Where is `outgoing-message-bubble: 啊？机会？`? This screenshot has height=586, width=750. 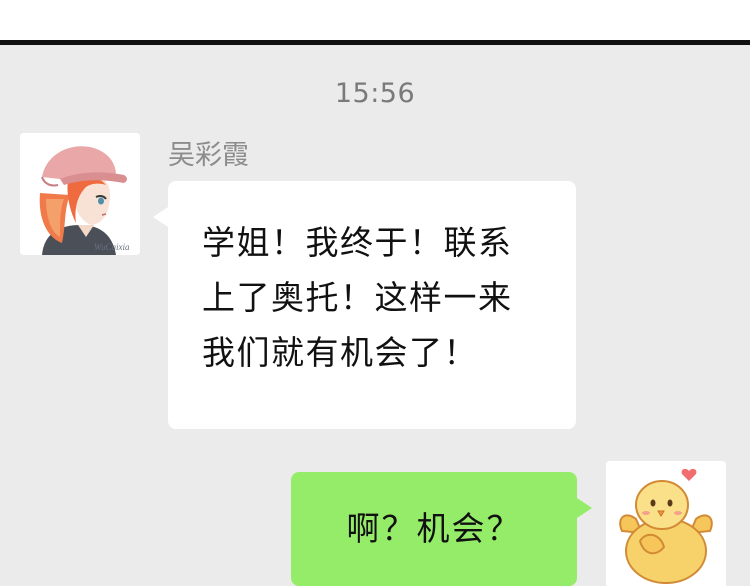
outgoing-message-bubble: 啊？机会？ is located at coordinates (441, 529).